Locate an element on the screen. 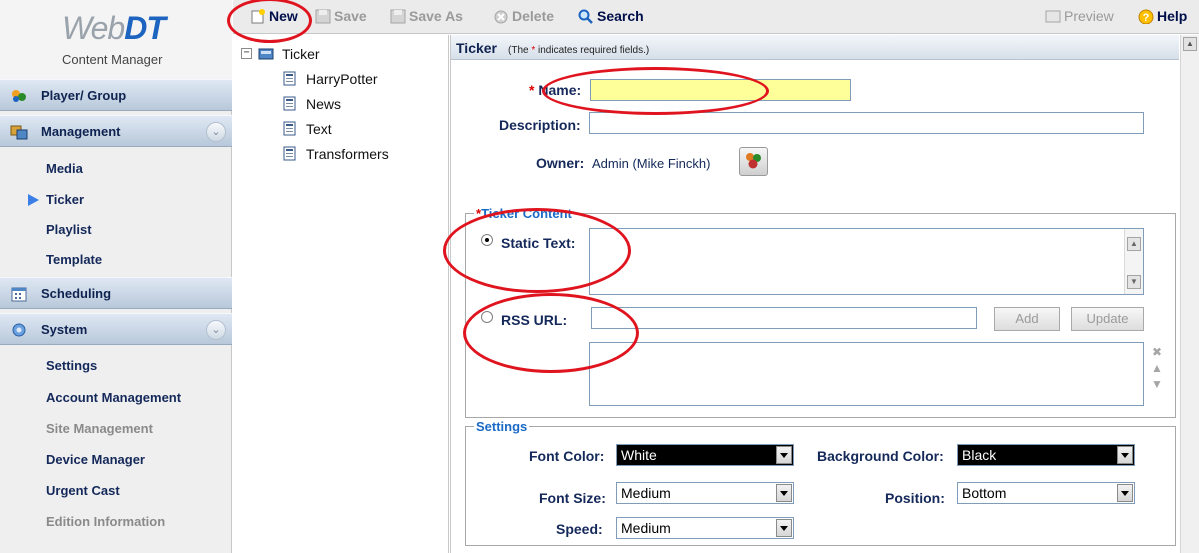 This screenshot has height=553, width=1199. sidebar-item-media: Media is located at coordinates (116, 168).